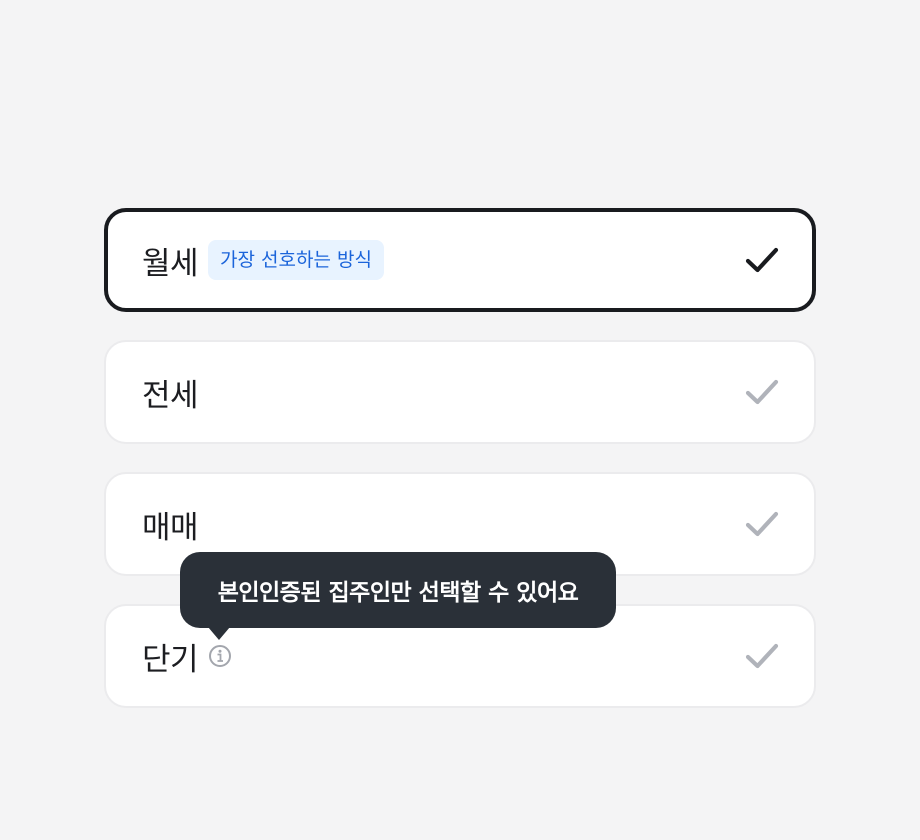  What do you see at coordinates (220, 656) in the screenshot?
I see `info-icon` at bounding box center [220, 656].